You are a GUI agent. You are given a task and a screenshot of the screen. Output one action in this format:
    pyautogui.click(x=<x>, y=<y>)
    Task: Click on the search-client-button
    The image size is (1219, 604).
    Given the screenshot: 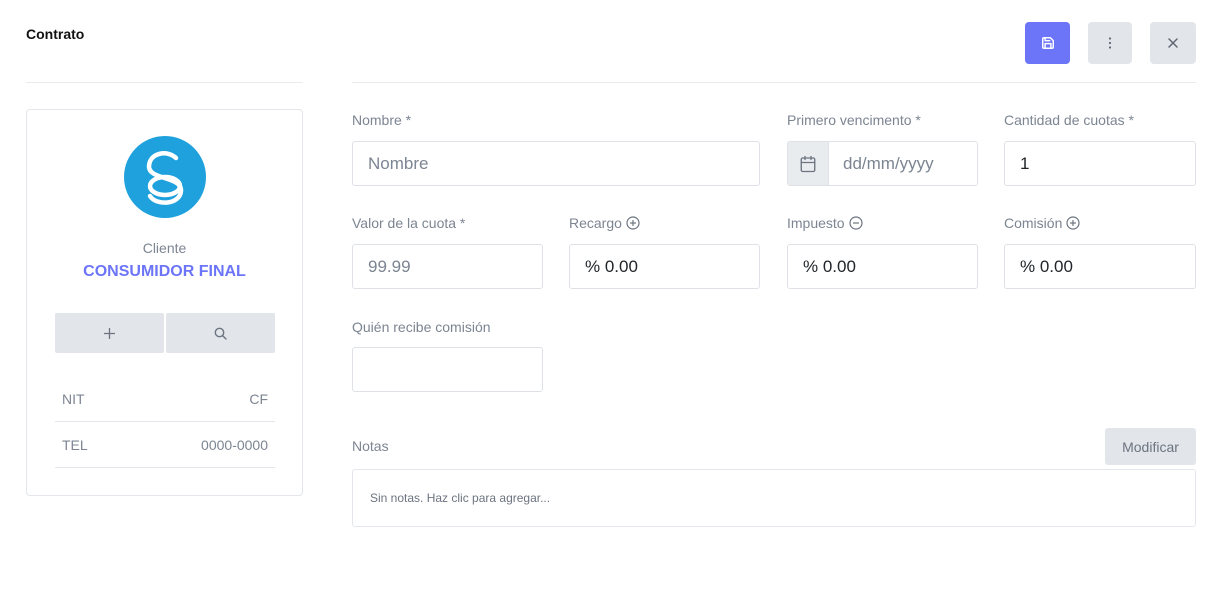 What is the action you would take?
    pyautogui.click(x=220, y=333)
    